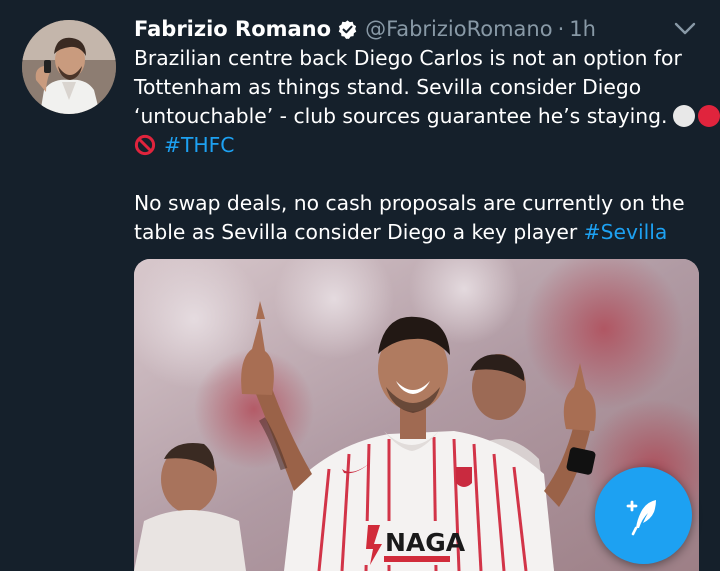 This screenshot has width=720, height=571. What do you see at coordinates (626, 232) in the screenshot?
I see `hashtag-link: #Sevilla` at bounding box center [626, 232].